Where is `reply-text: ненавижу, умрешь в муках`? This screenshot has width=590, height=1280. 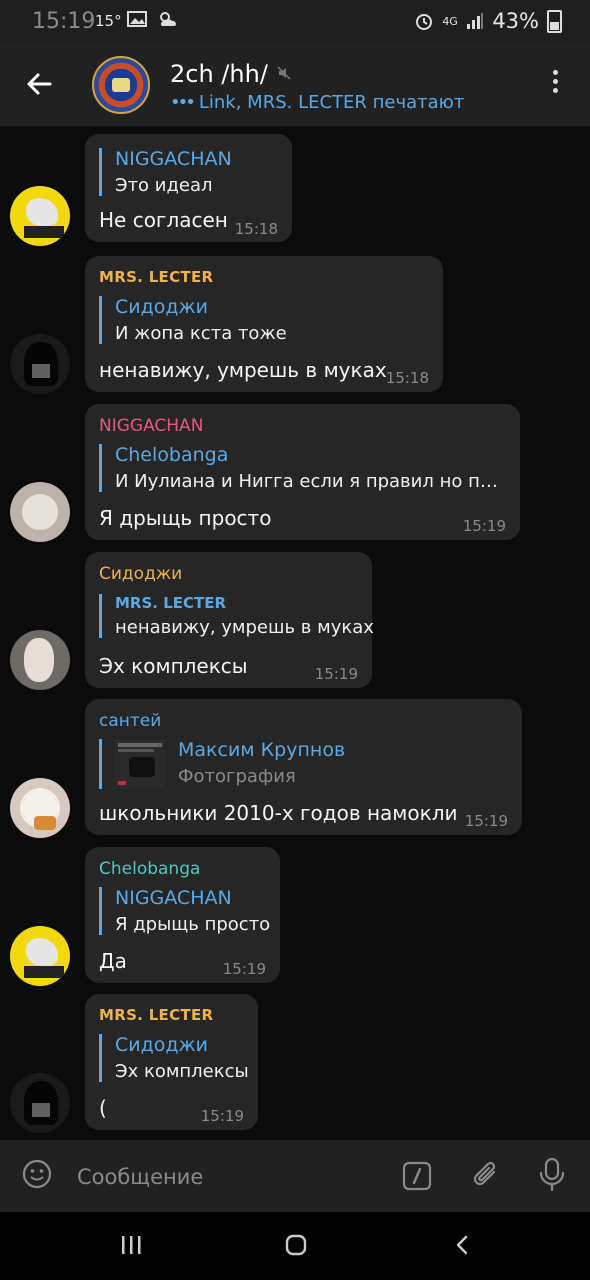 reply-text: ненавижу, умрешь в муках is located at coordinates (244, 627).